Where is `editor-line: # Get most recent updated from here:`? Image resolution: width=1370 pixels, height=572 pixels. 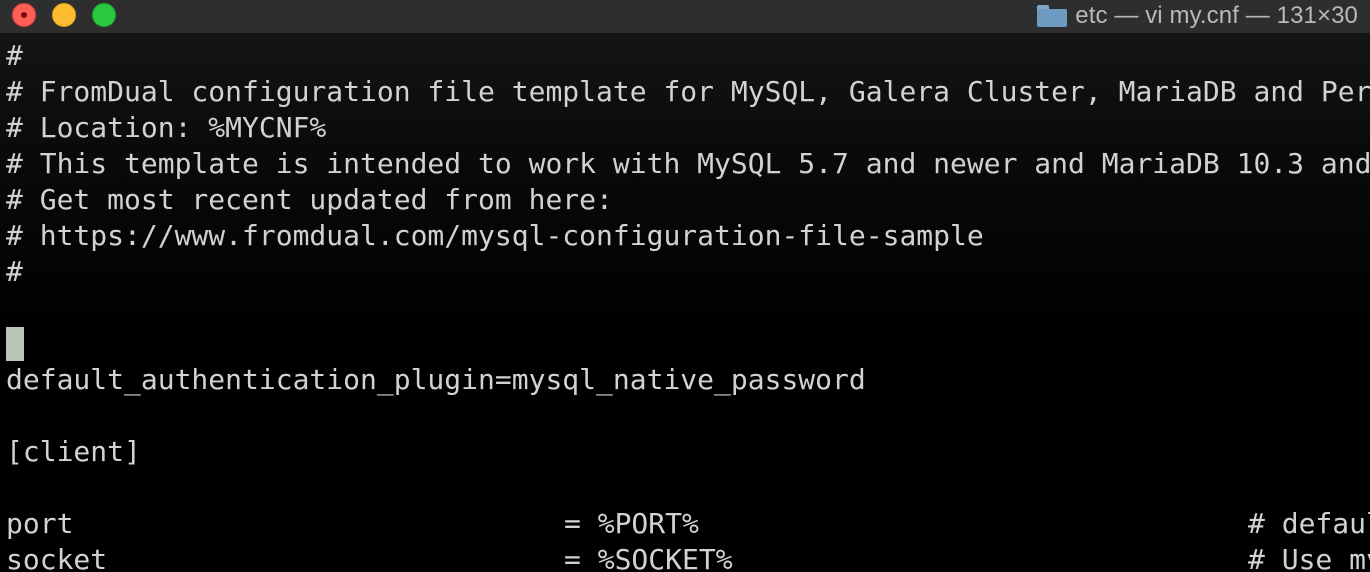 editor-line: # Get most recent updated from here: is located at coordinates (309, 199).